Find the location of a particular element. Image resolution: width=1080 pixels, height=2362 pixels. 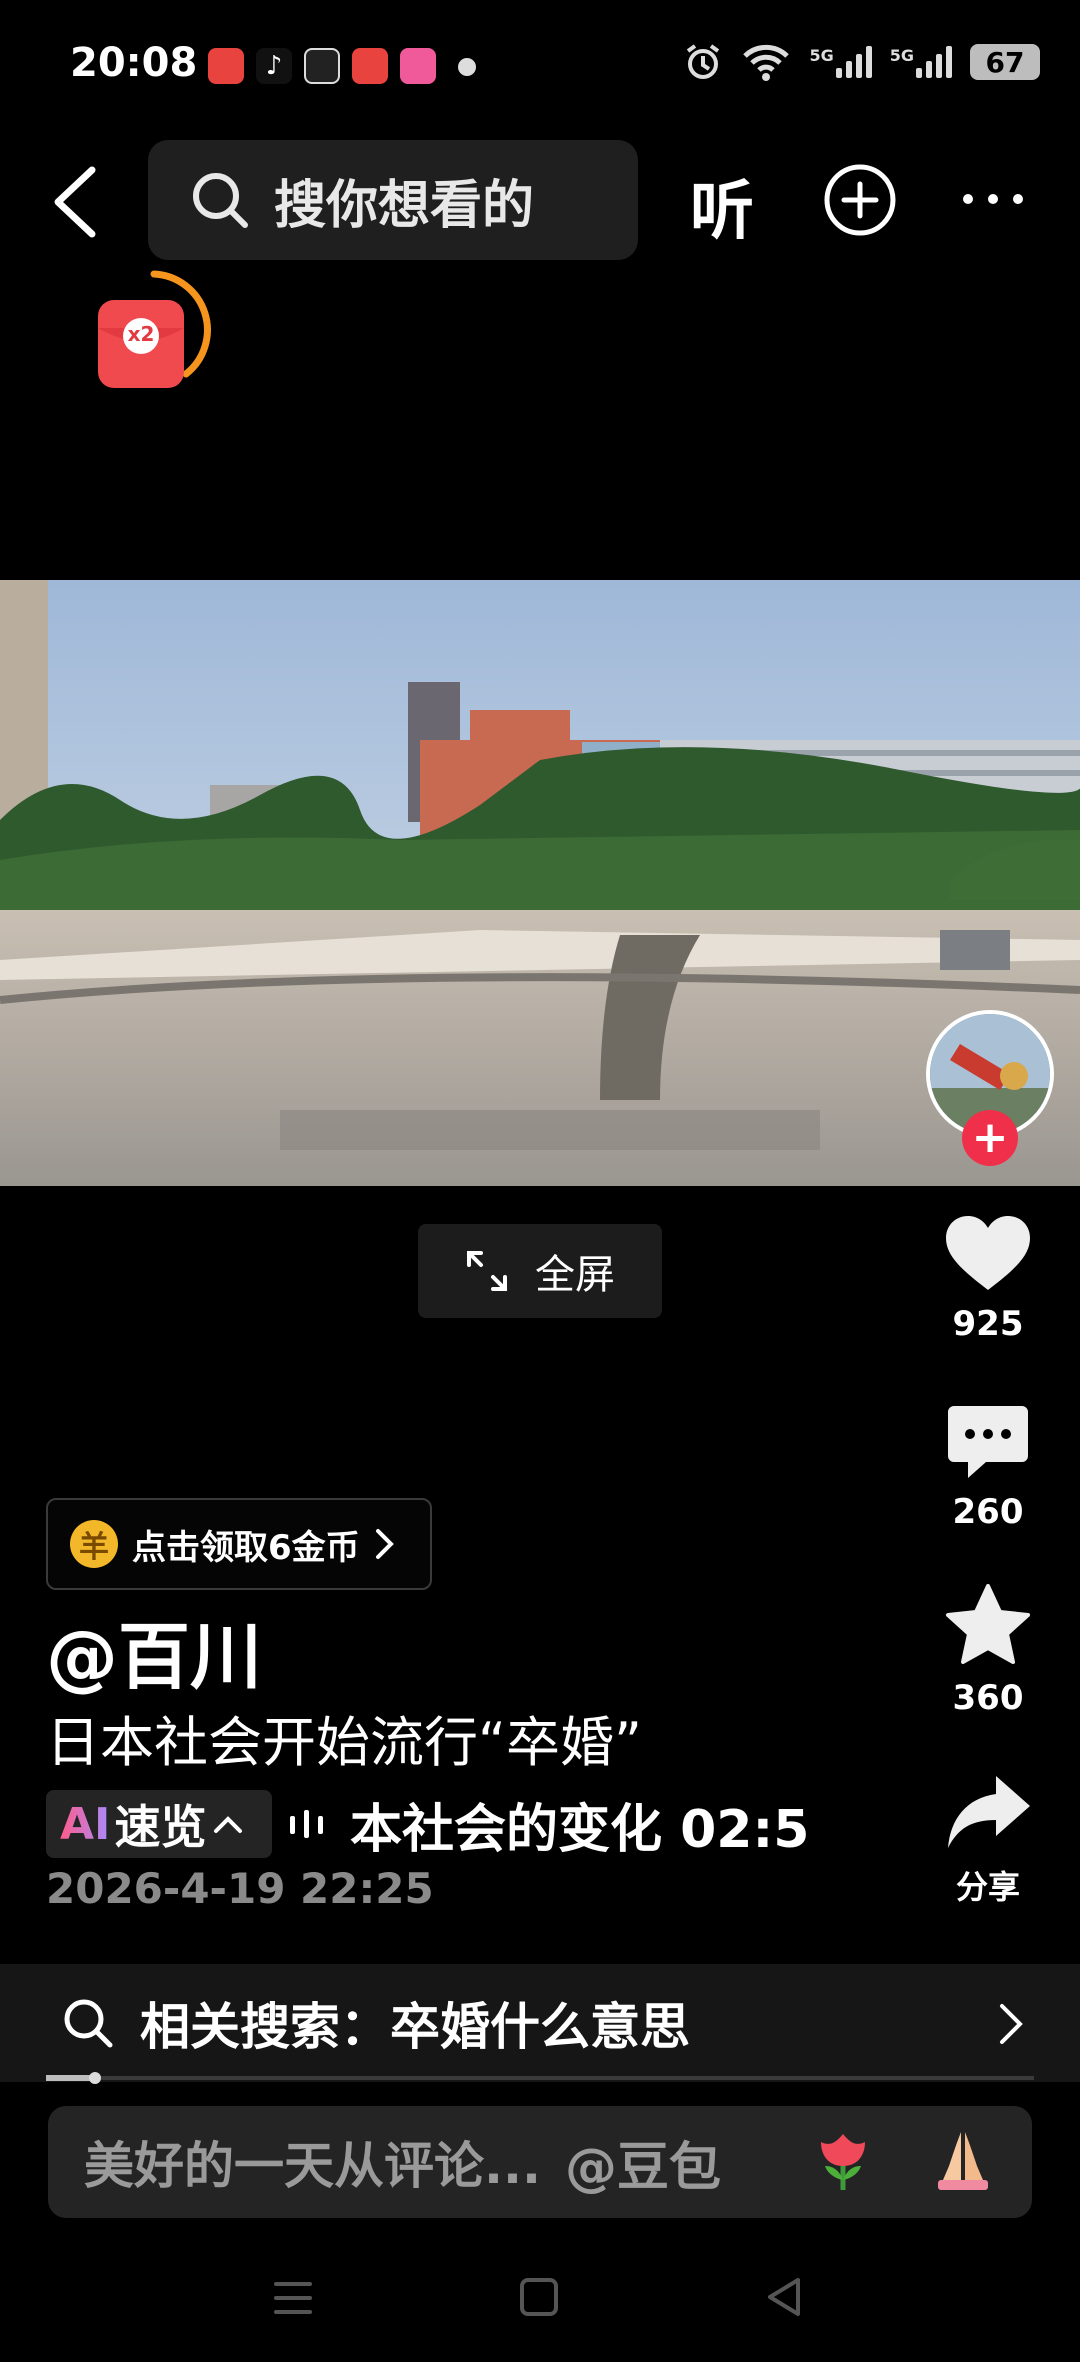

pray-hands-emoji-icon is located at coordinates (963, 2161).